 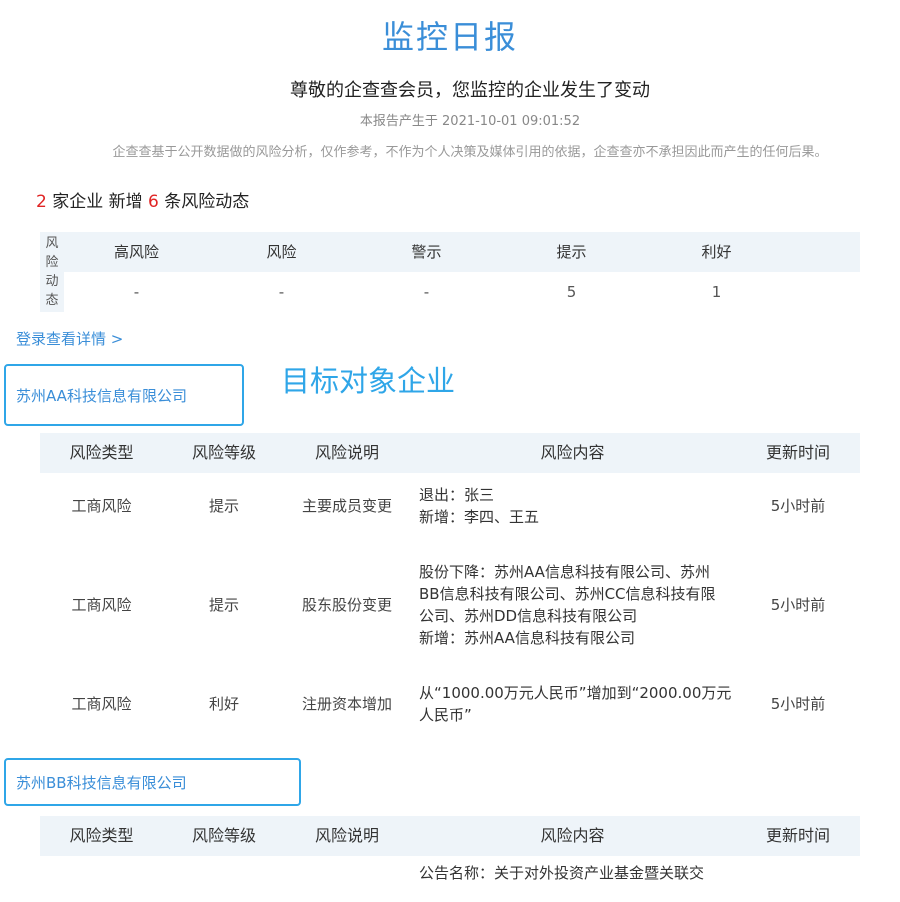 I want to click on table-row: 公告名称：关于对外投资产业基金暨关联交, so click(x=450, y=882).